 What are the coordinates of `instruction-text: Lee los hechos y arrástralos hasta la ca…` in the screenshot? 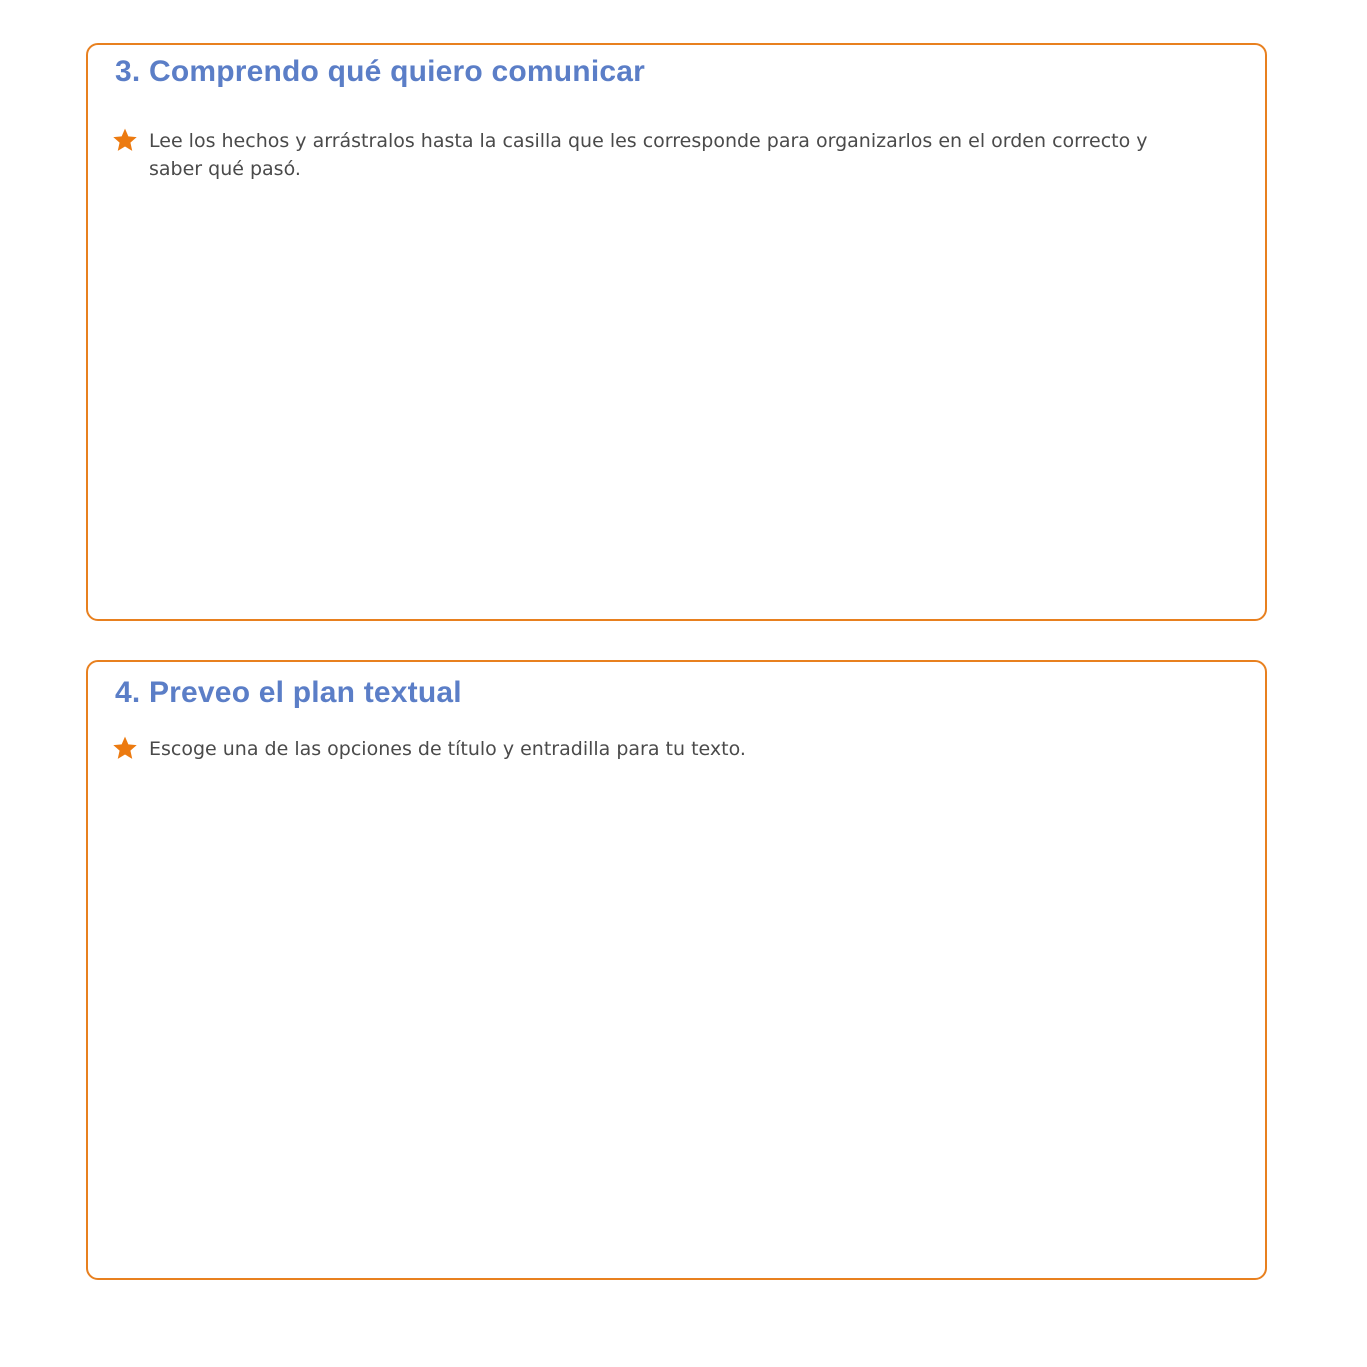 It's located at (648, 155).